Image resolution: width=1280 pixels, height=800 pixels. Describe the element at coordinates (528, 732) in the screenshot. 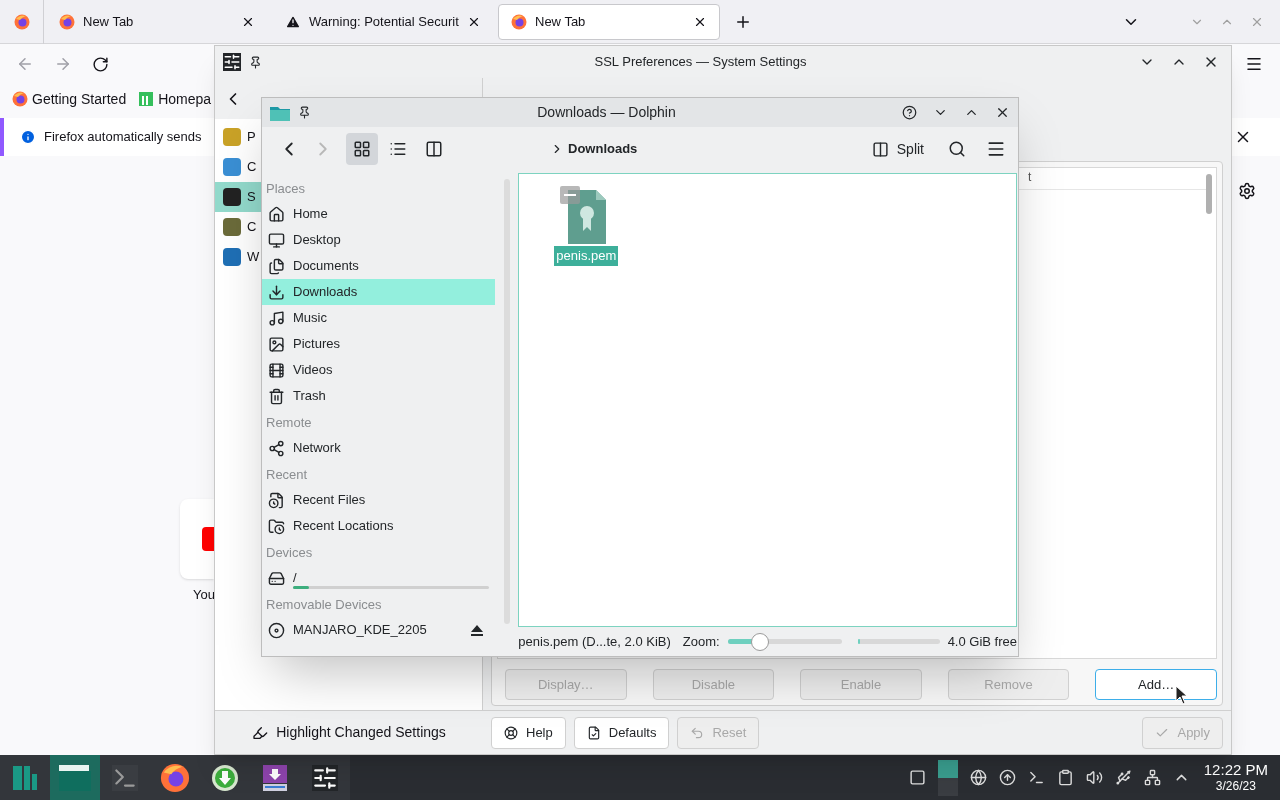

I see `footer-button: Help` at that location.